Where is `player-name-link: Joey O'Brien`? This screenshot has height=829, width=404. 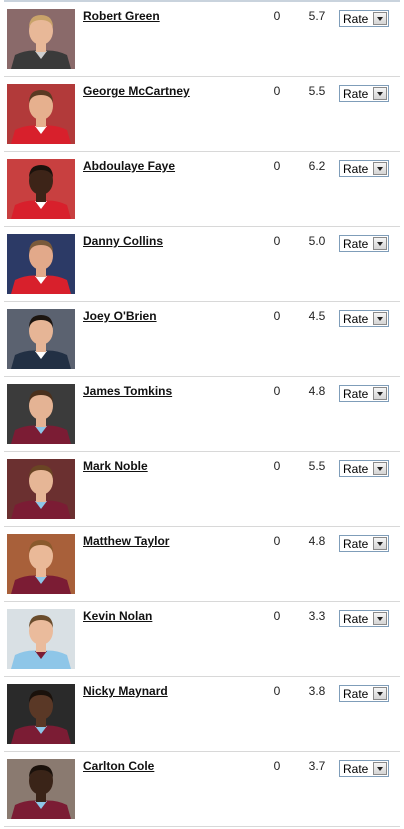 player-name-link: Joey O'Brien is located at coordinates (120, 316).